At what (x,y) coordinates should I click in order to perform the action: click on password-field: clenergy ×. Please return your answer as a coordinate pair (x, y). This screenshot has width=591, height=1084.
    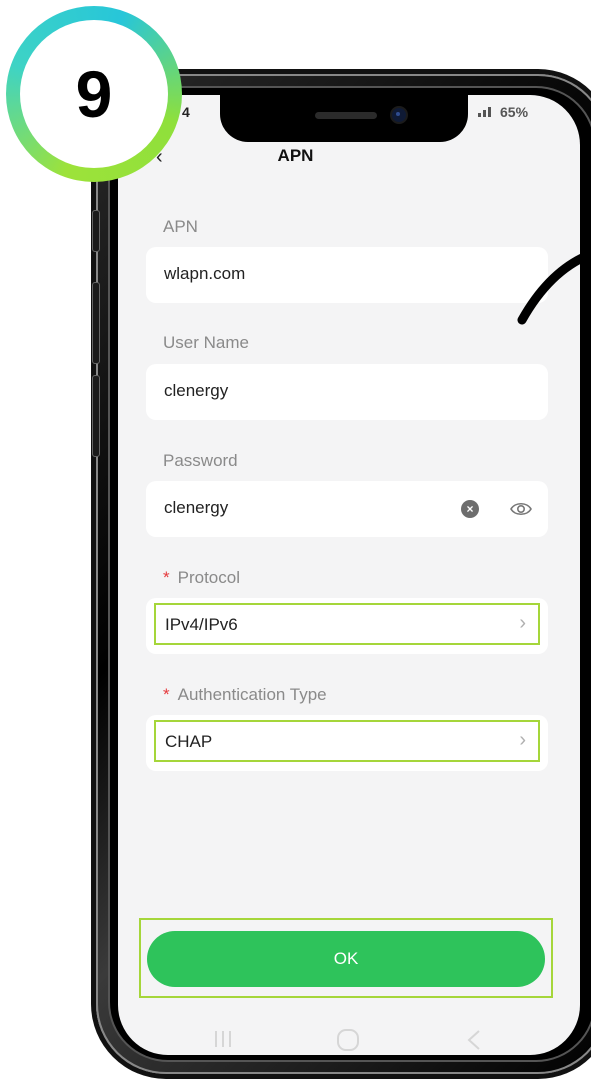
    Looking at the image, I should click on (347, 509).